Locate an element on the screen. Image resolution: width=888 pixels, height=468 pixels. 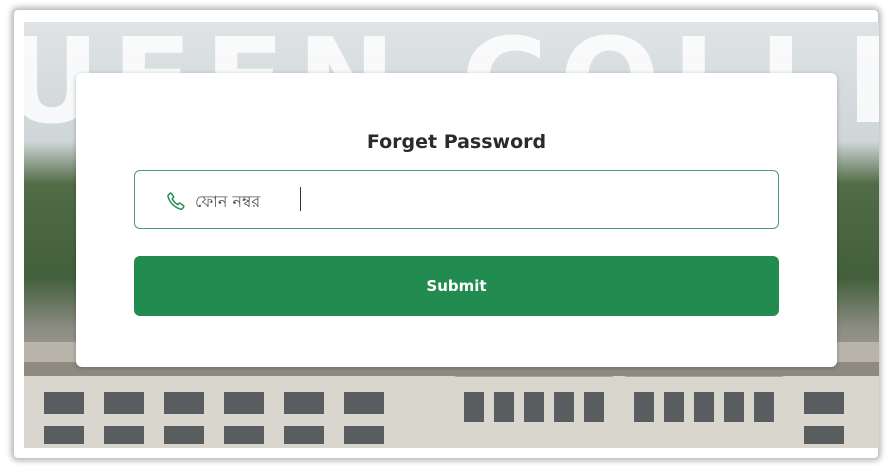
phone-input is located at coordinates (475, 201).